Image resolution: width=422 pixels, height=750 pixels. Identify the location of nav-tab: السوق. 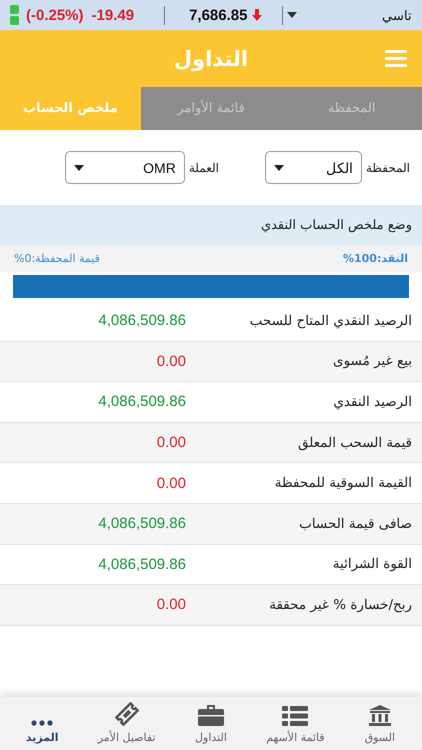
(380, 723).